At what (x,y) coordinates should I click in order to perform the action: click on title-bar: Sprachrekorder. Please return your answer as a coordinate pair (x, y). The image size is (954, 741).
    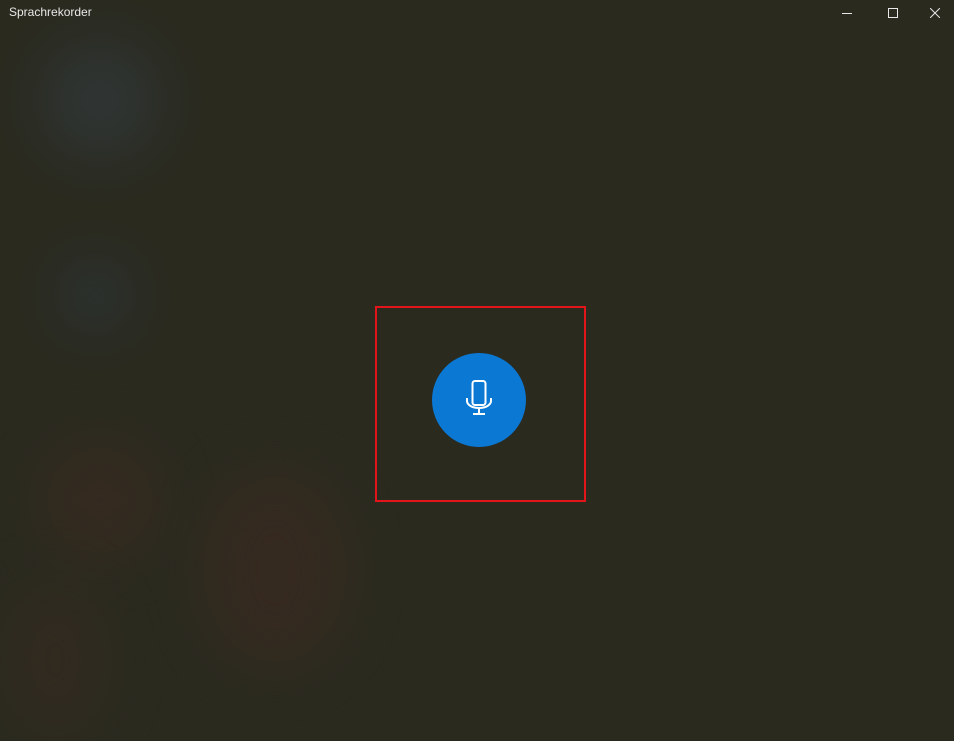
    Looking at the image, I should click on (477, 13).